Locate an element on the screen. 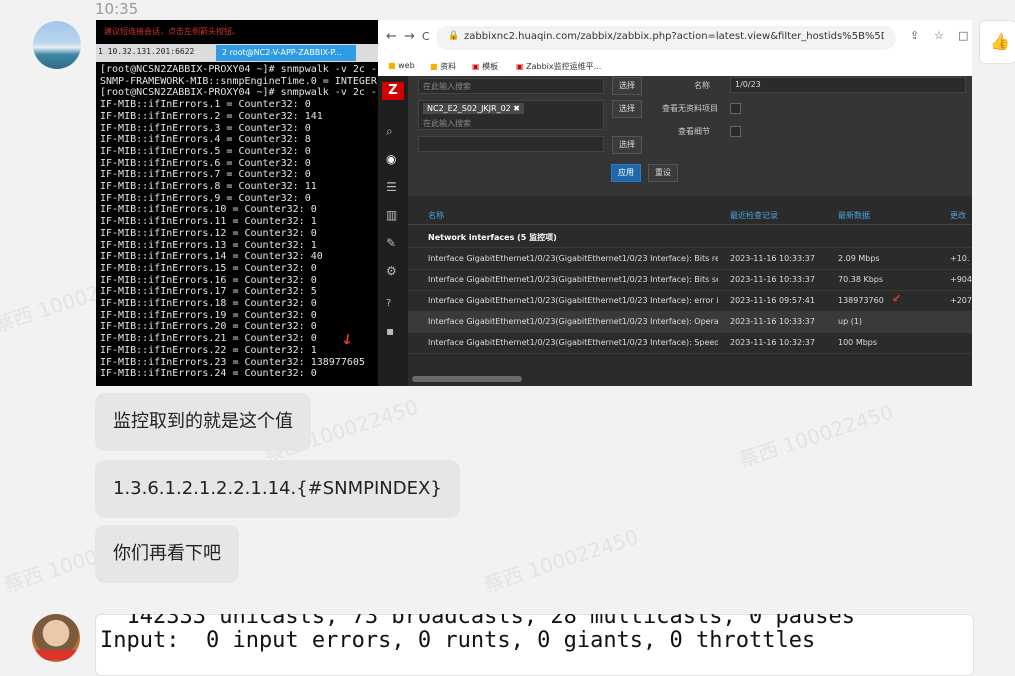 This screenshot has height=676, width=1015. bookmark-label: 模板 is located at coordinates (490, 66).